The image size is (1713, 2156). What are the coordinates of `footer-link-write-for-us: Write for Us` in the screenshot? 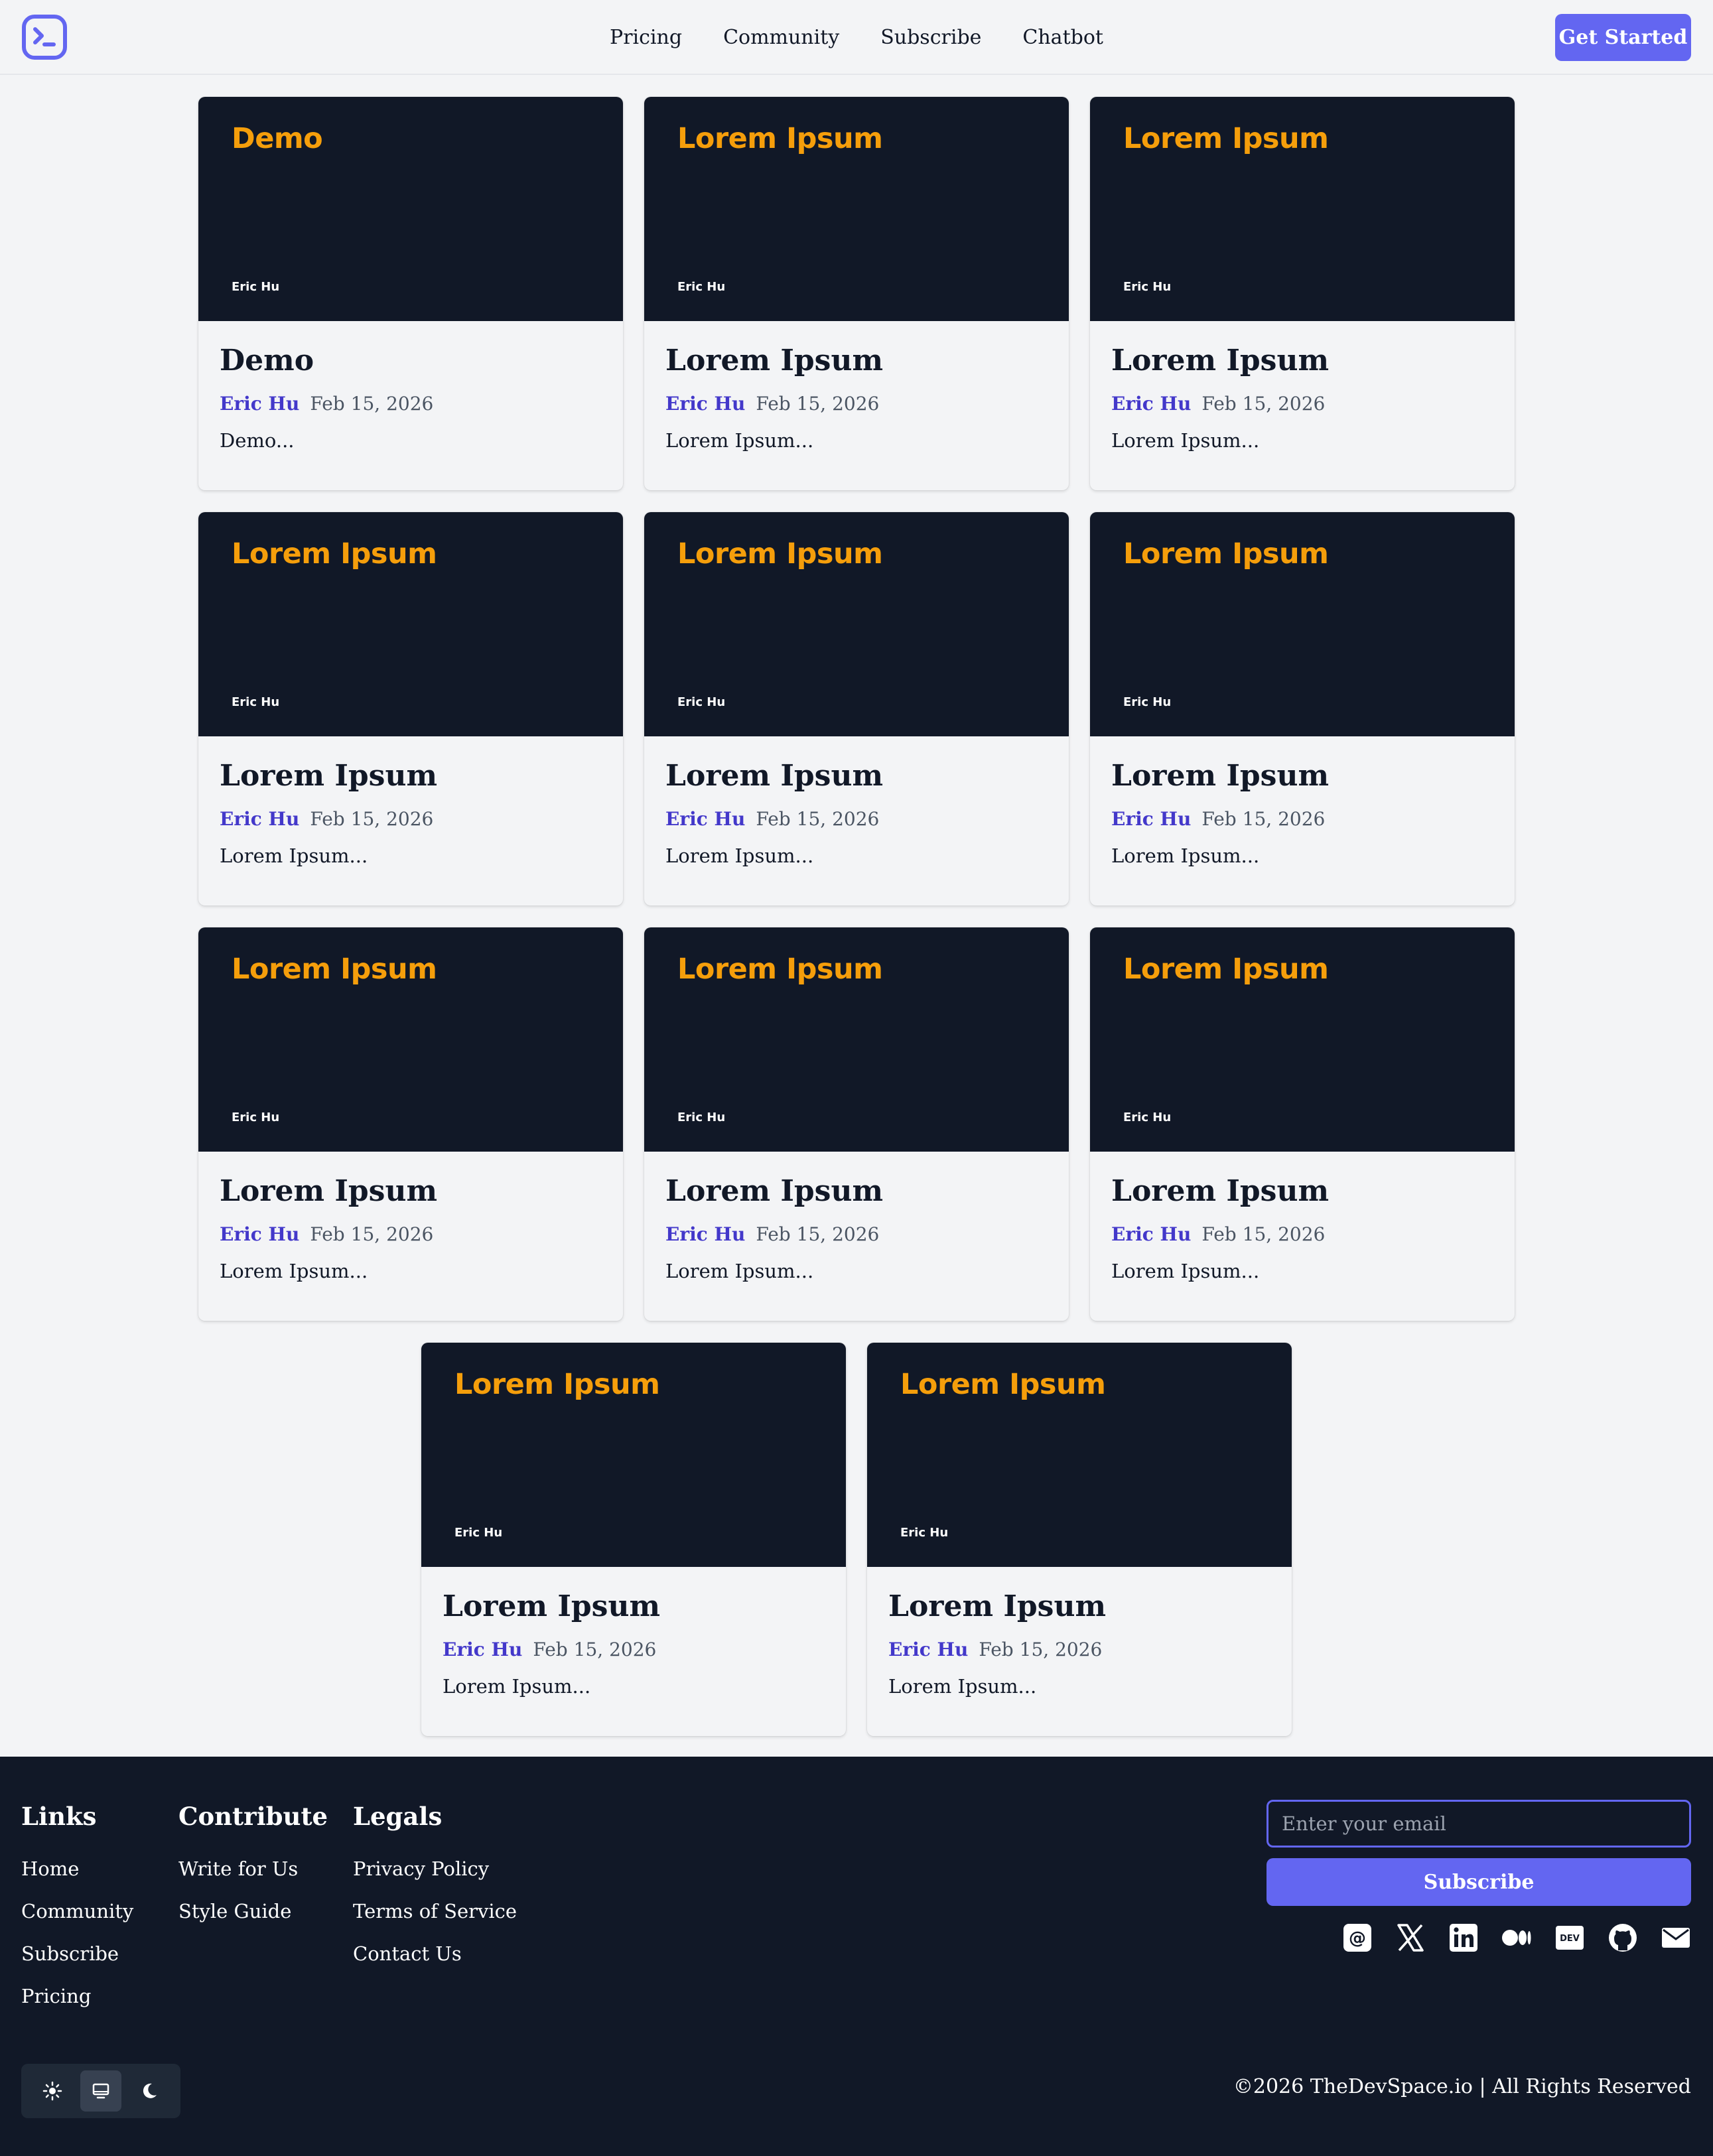 It's located at (253, 1868).